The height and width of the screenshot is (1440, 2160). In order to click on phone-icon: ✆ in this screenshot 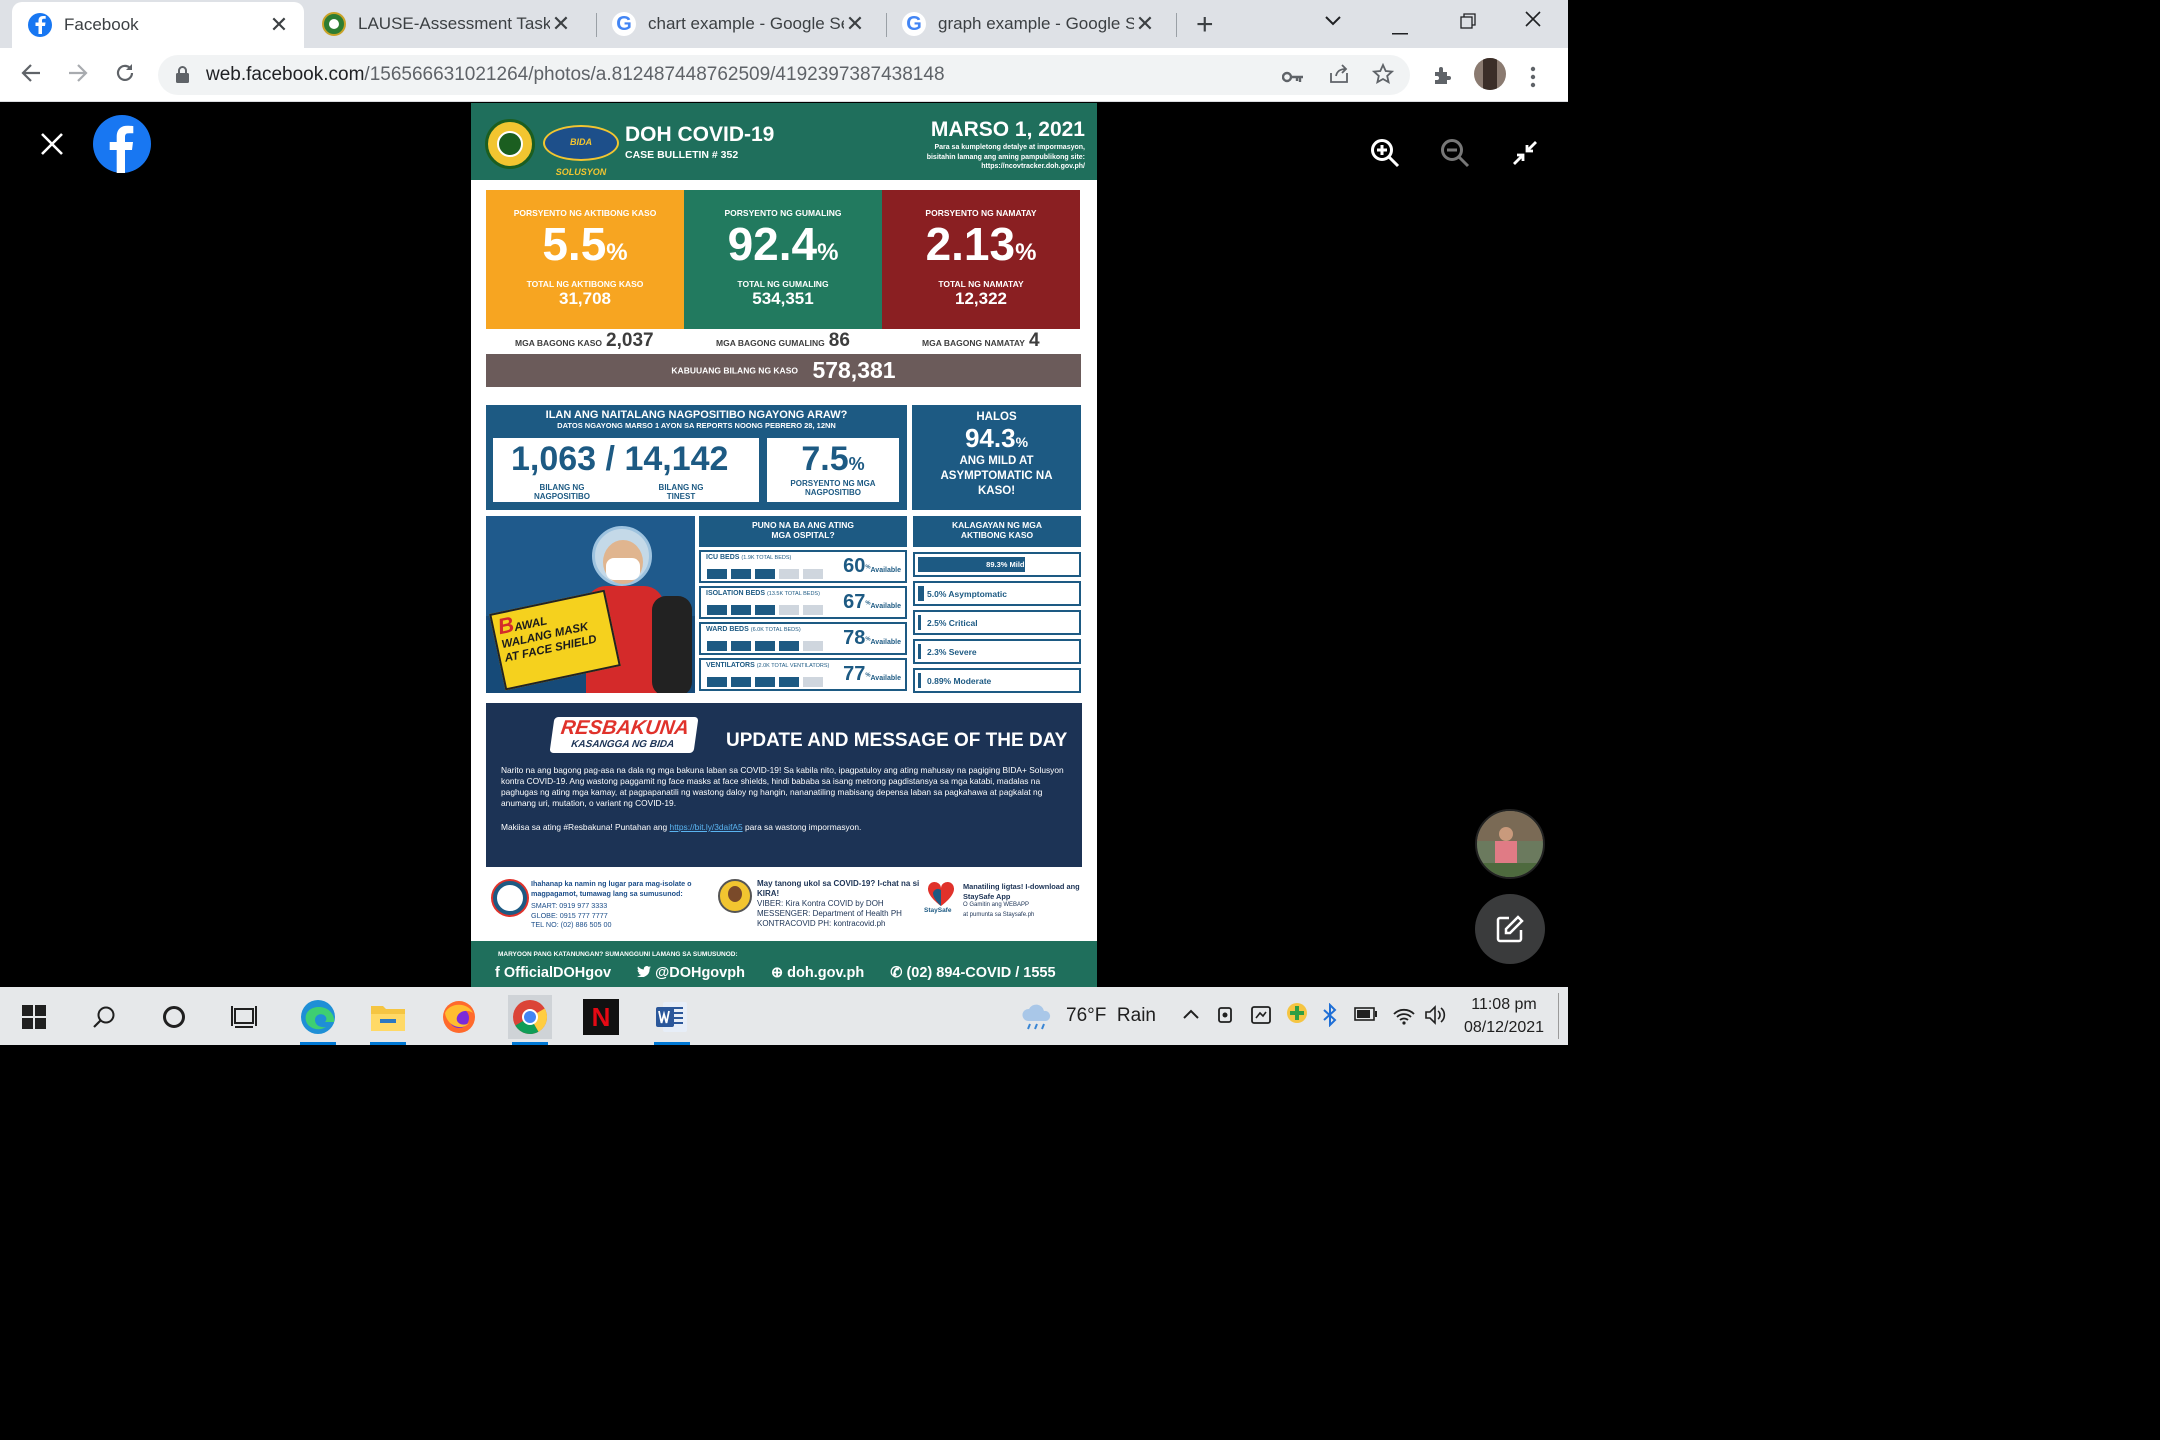, I will do `click(896, 973)`.